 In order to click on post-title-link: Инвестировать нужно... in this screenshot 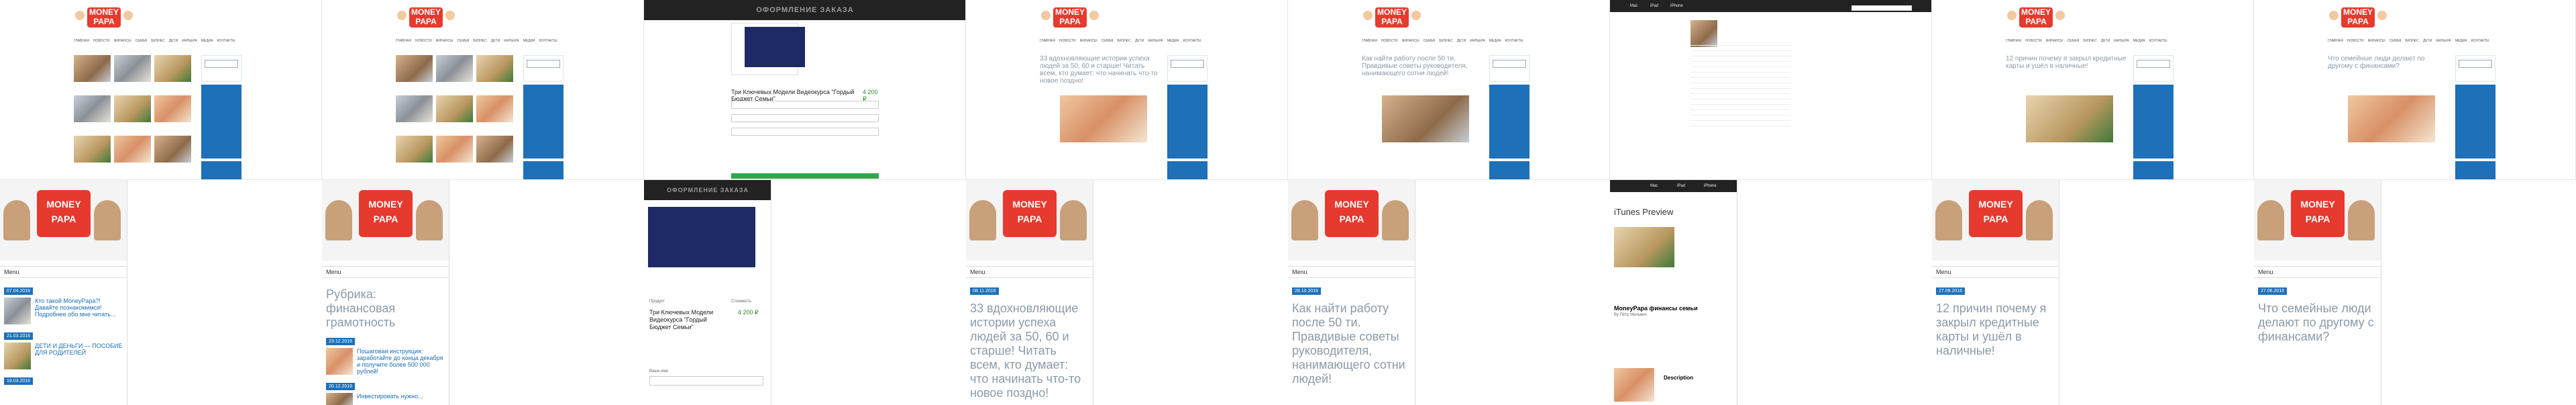, I will do `click(401, 399)`.